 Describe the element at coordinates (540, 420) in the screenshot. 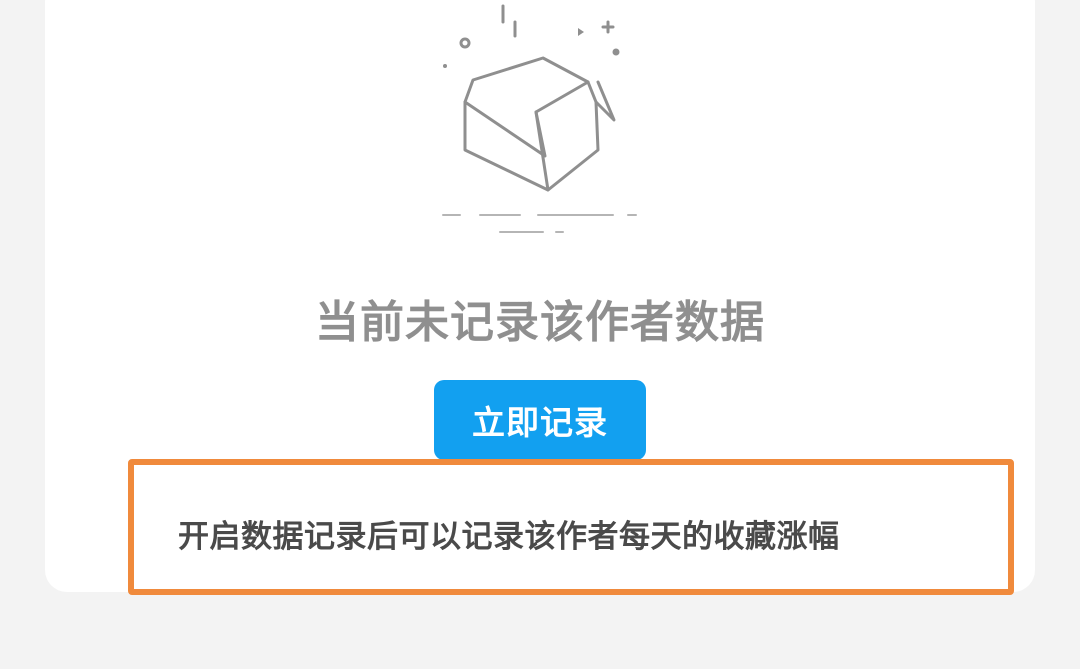

I see `record-now-button: 立即记录` at that location.